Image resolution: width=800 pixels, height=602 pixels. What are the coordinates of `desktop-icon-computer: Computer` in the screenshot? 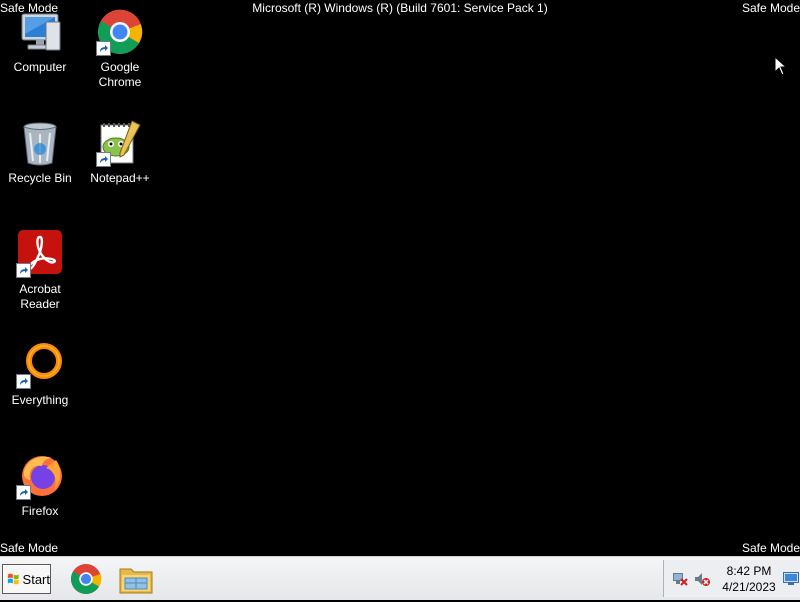 It's located at (40, 38).